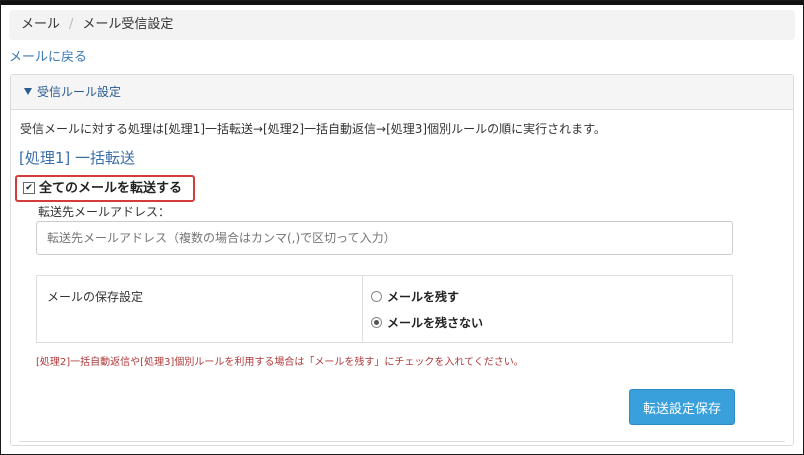  I want to click on forward-all-label: 全てのメールを転送する, so click(111, 188).